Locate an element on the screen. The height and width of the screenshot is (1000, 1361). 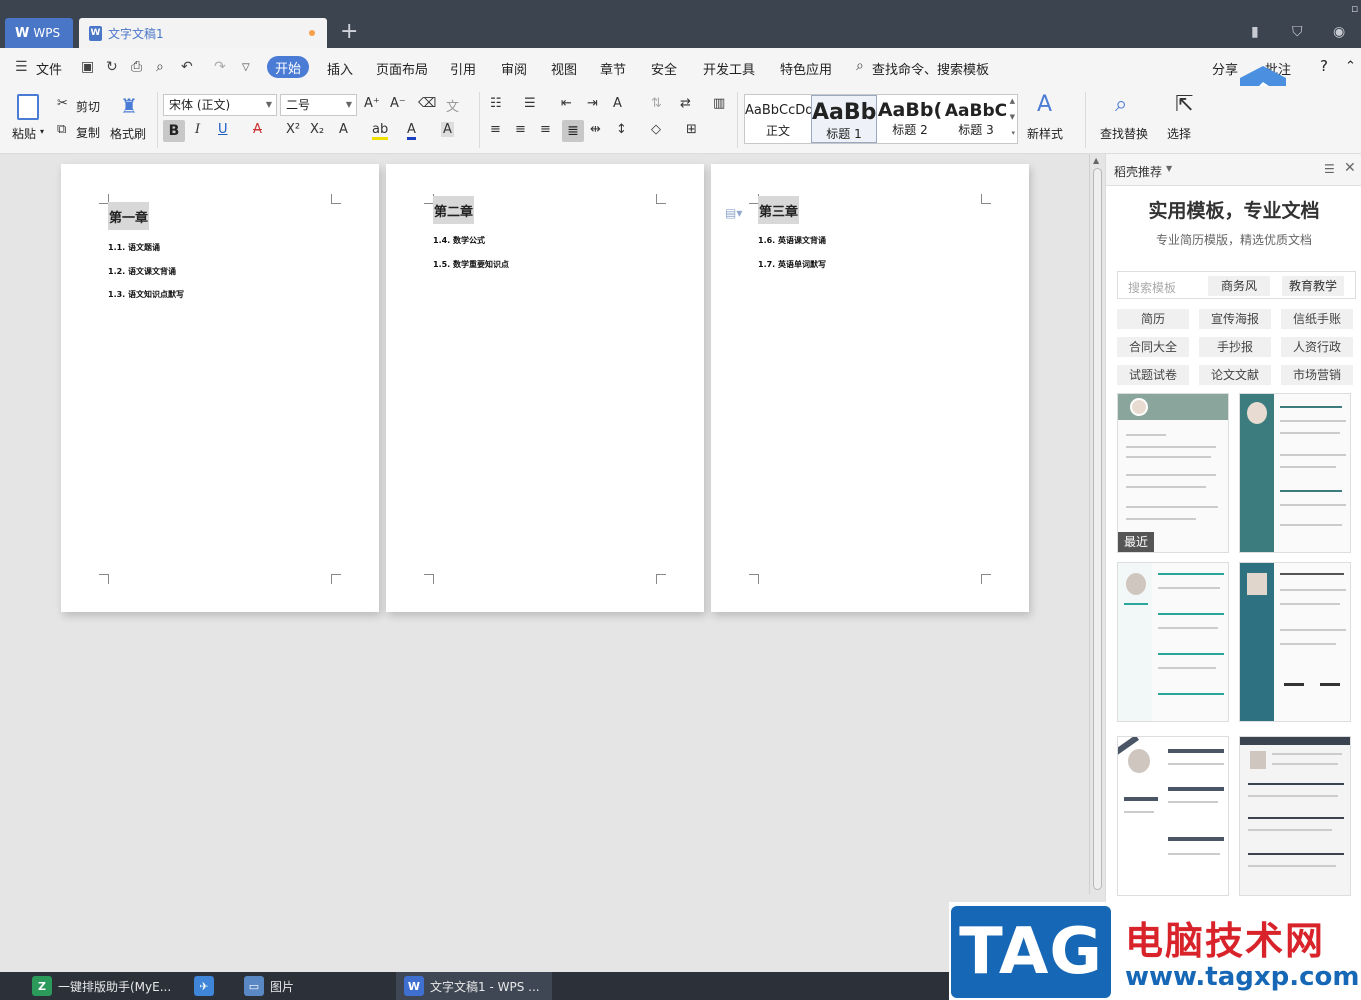
decrease-indent-icon: ⇤ is located at coordinates (566, 103).